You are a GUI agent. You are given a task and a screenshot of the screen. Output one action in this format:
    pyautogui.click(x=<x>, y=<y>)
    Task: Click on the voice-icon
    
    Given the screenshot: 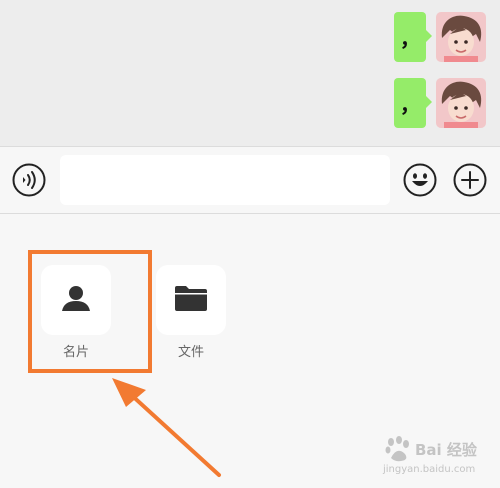 What is the action you would take?
    pyautogui.click(x=29, y=180)
    